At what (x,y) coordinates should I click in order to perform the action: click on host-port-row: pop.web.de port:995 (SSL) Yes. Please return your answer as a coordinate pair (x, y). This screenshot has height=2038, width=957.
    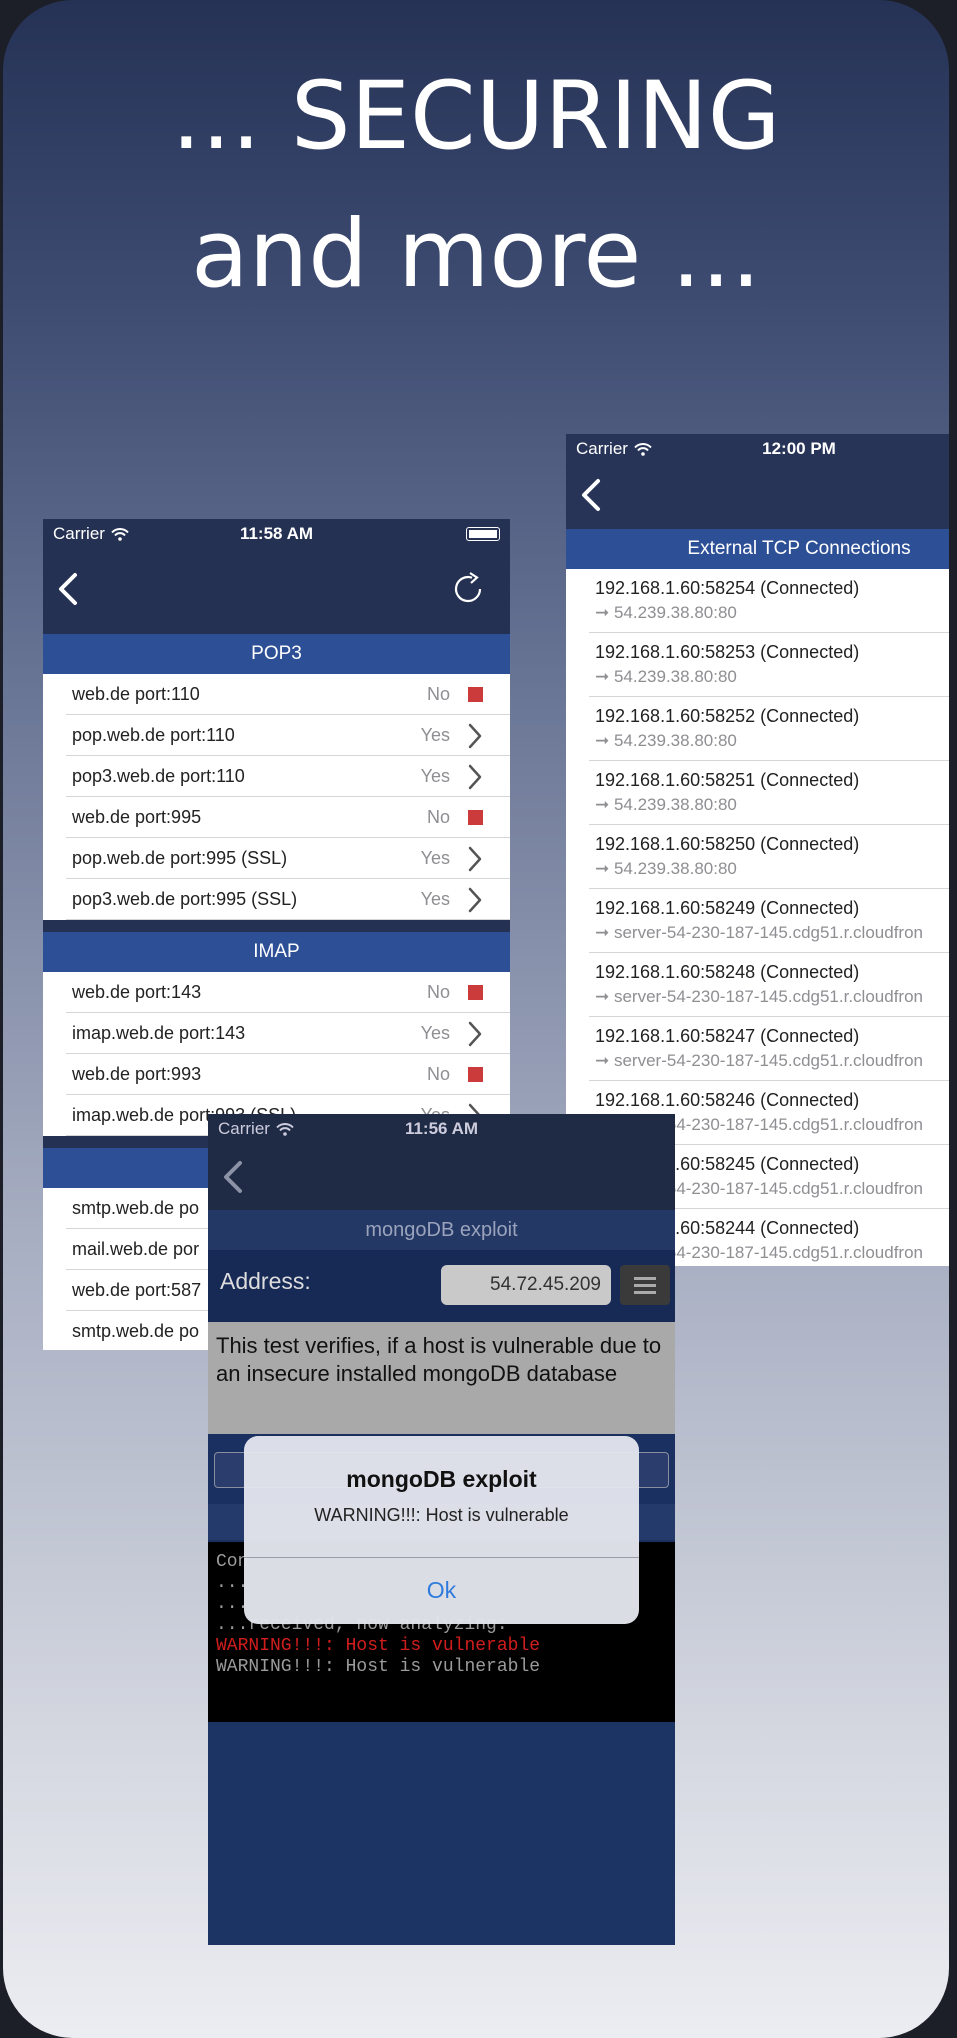
    Looking at the image, I should click on (276, 858).